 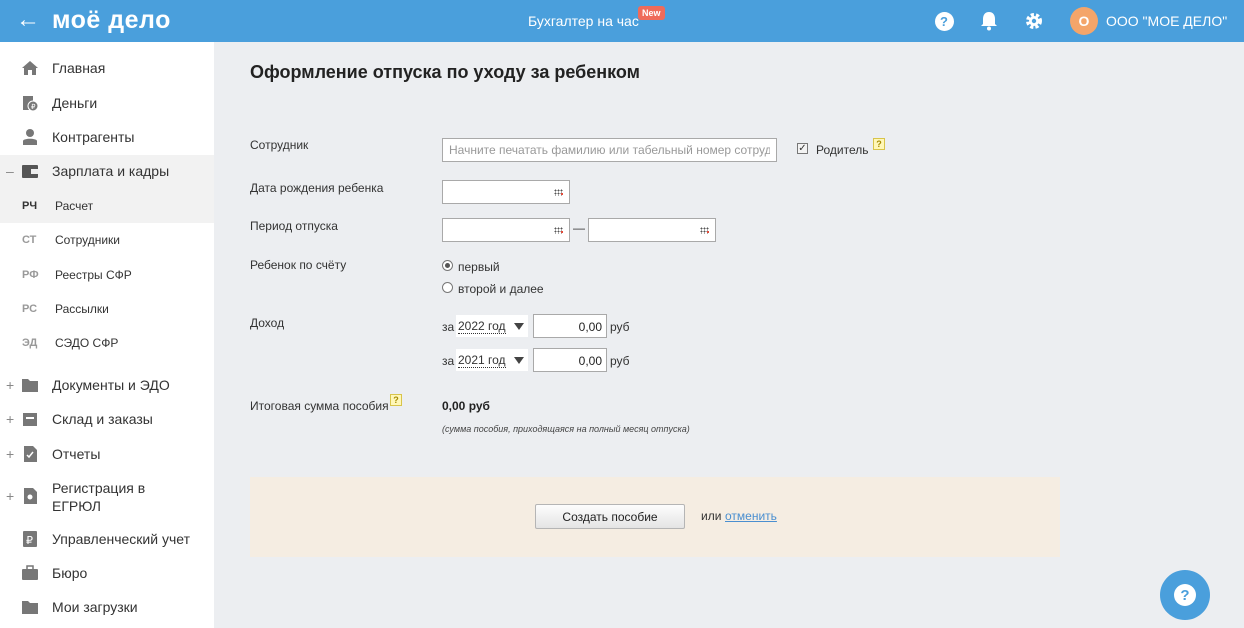 What do you see at coordinates (501, 289) in the screenshot?
I see `radio-second-label: второй и далее` at bounding box center [501, 289].